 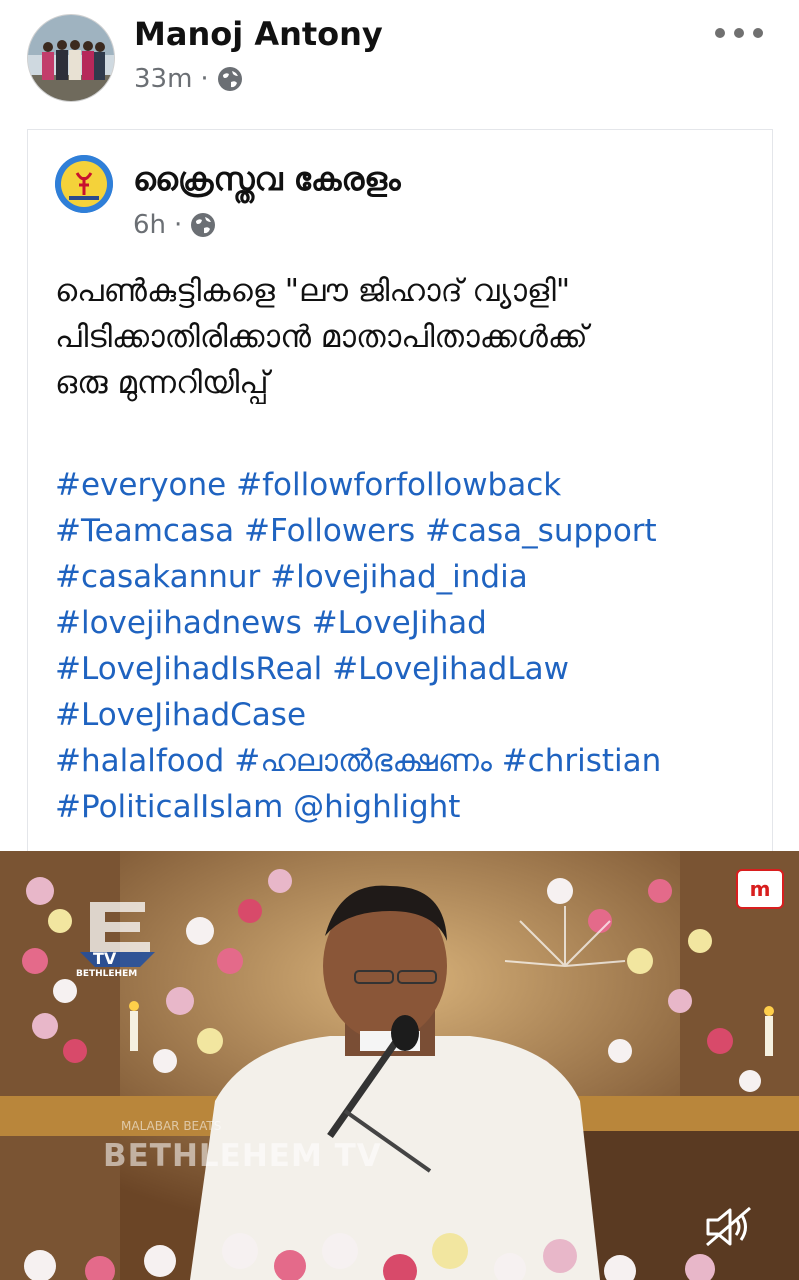 What do you see at coordinates (144, 531) in the screenshot?
I see `hashtag-link: #Teamcasa` at bounding box center [144, 531].